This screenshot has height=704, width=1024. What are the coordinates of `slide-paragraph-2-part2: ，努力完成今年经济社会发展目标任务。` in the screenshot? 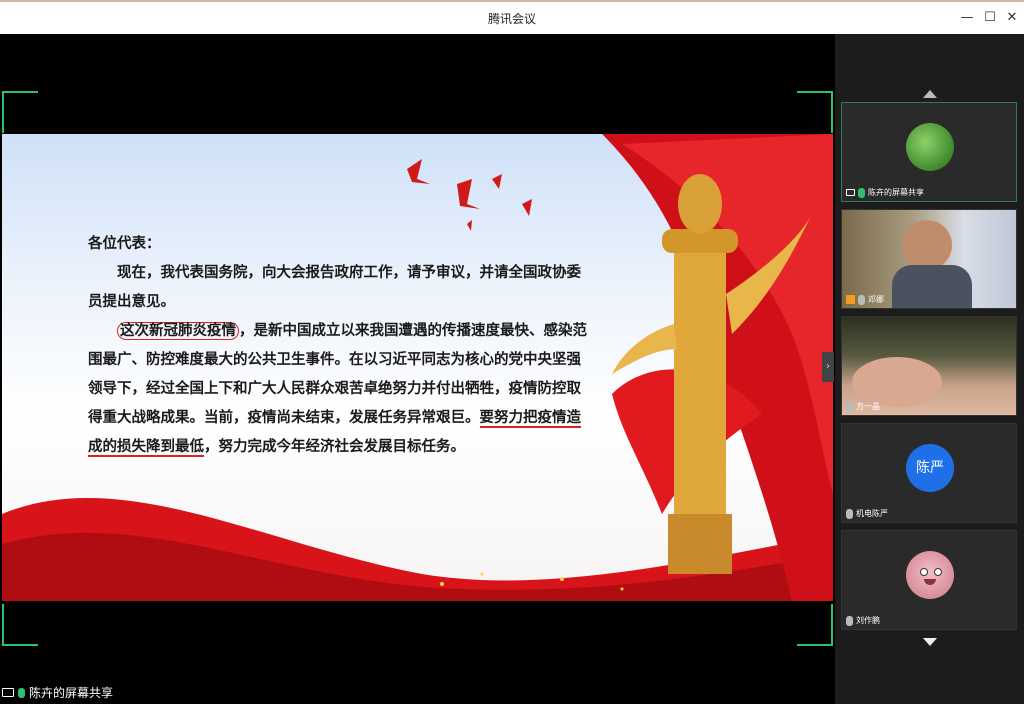 It's located at (334, 447).